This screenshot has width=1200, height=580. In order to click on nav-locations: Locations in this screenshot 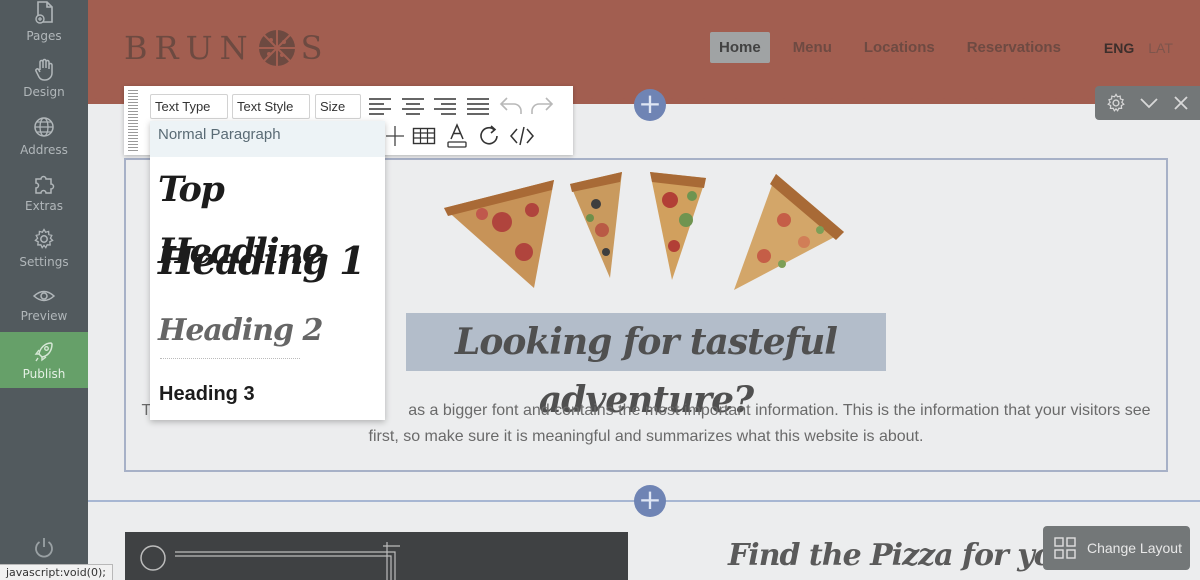, I will do `click(899, 47)`.